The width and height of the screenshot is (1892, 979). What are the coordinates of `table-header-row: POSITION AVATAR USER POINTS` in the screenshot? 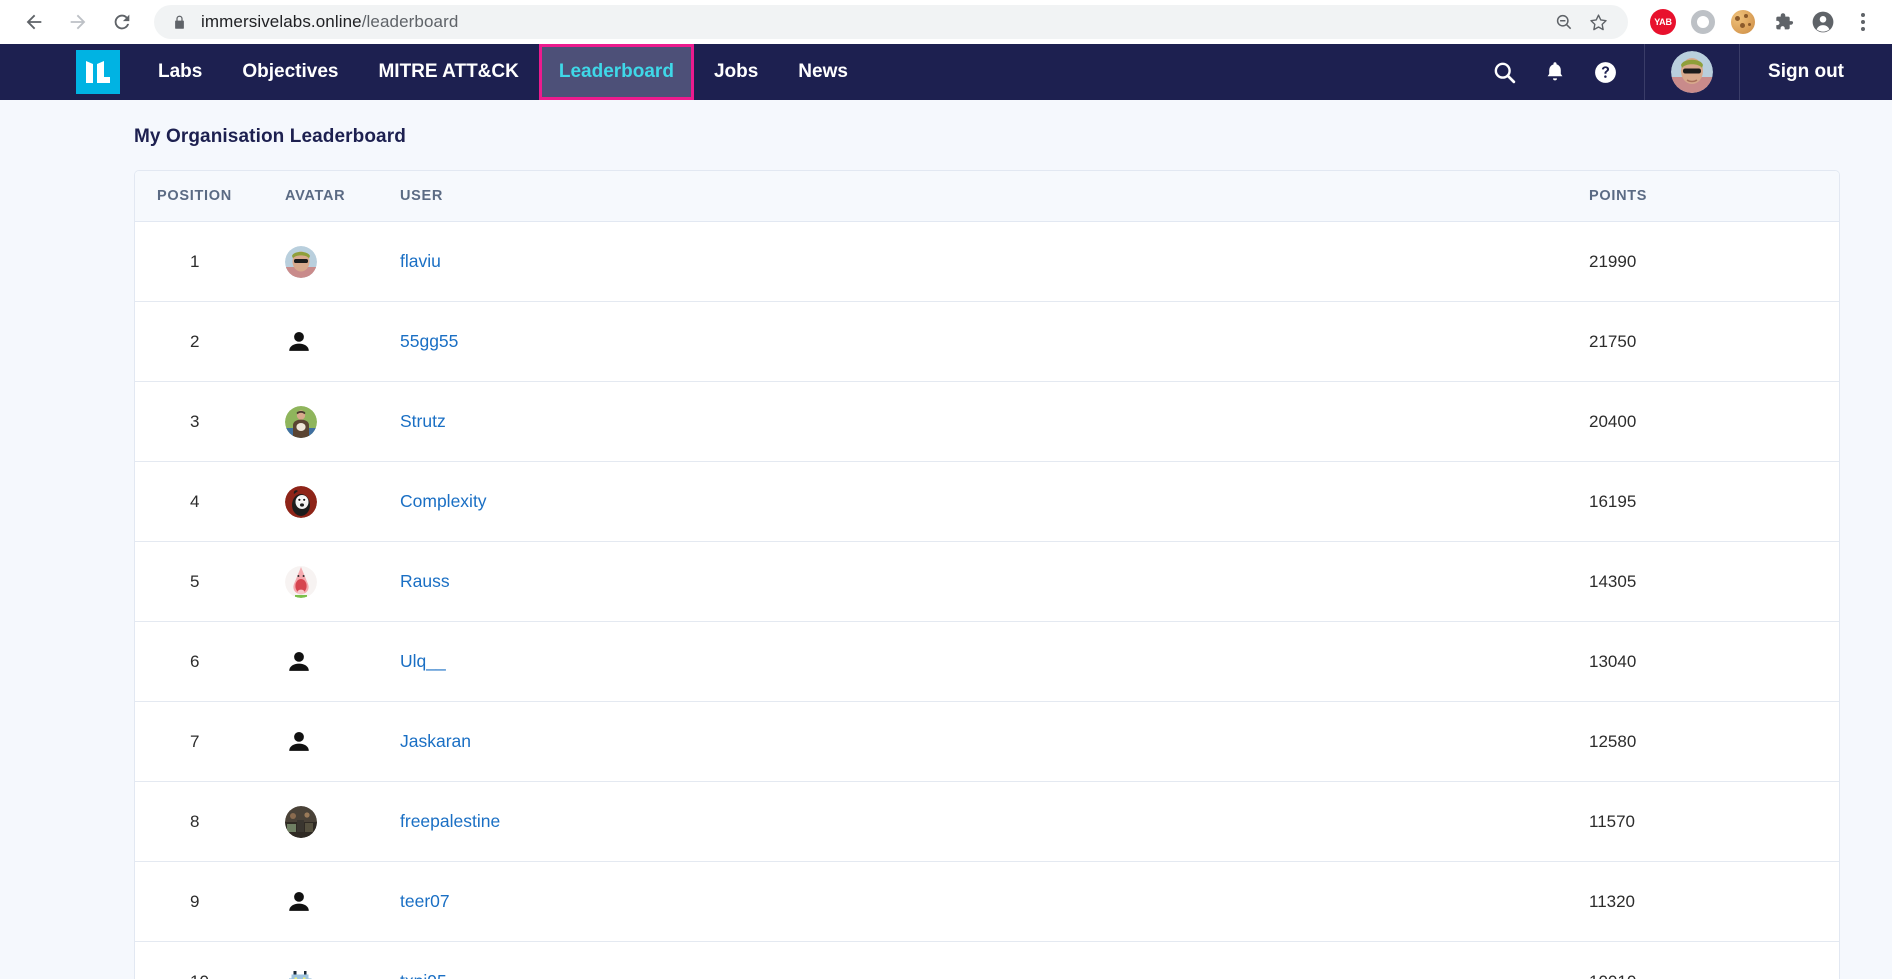 It's located at (987, 196).